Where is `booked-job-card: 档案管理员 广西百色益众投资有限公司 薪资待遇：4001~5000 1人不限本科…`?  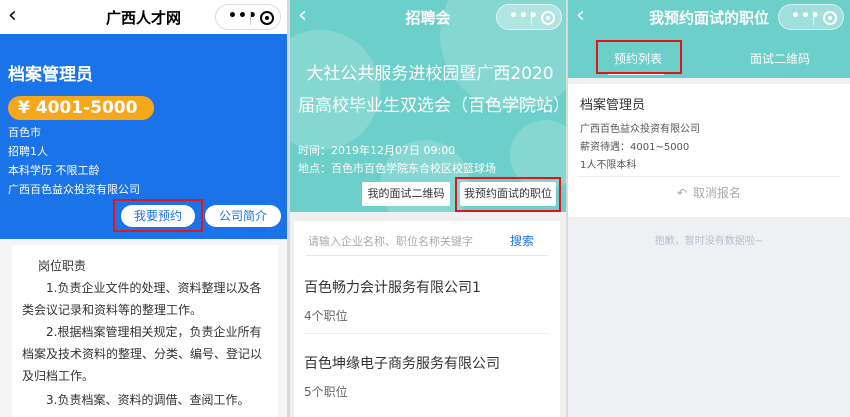
booked-job-card: 档案管理员 广西百色益众投资有限公司 薪资待遇：4001~5000 1人不限本科… is located at coordinates (709, 150).